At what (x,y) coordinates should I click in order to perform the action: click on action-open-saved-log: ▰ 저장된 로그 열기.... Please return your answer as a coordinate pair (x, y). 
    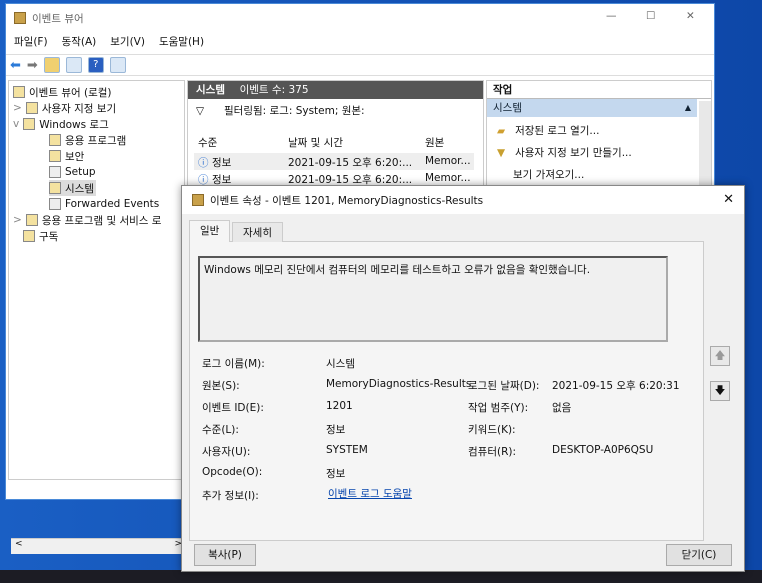
    Looking at the image, I should click on (548, 130).